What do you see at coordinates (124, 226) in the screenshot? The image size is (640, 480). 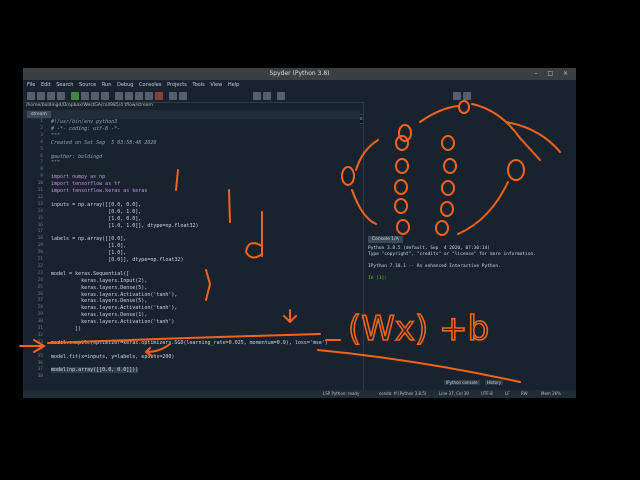 I see `code-line: [1.0, 1.0]], dtype=np.float32)` at bounding box center [124, 226].